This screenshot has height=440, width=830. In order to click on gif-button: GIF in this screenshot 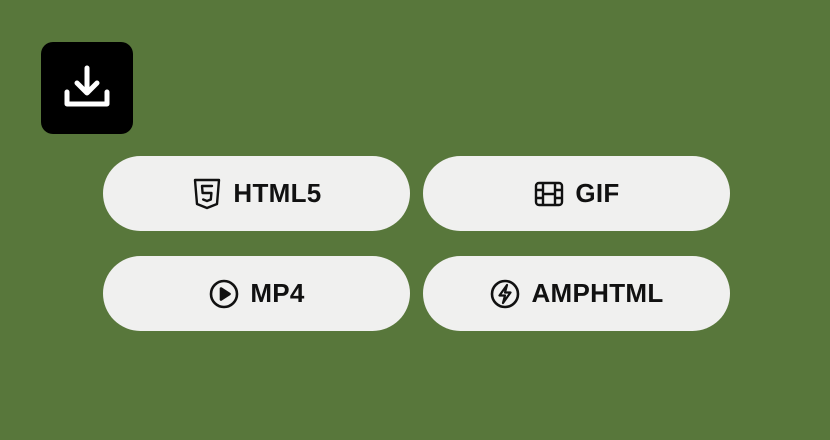, I will do `click(576, 193)`.